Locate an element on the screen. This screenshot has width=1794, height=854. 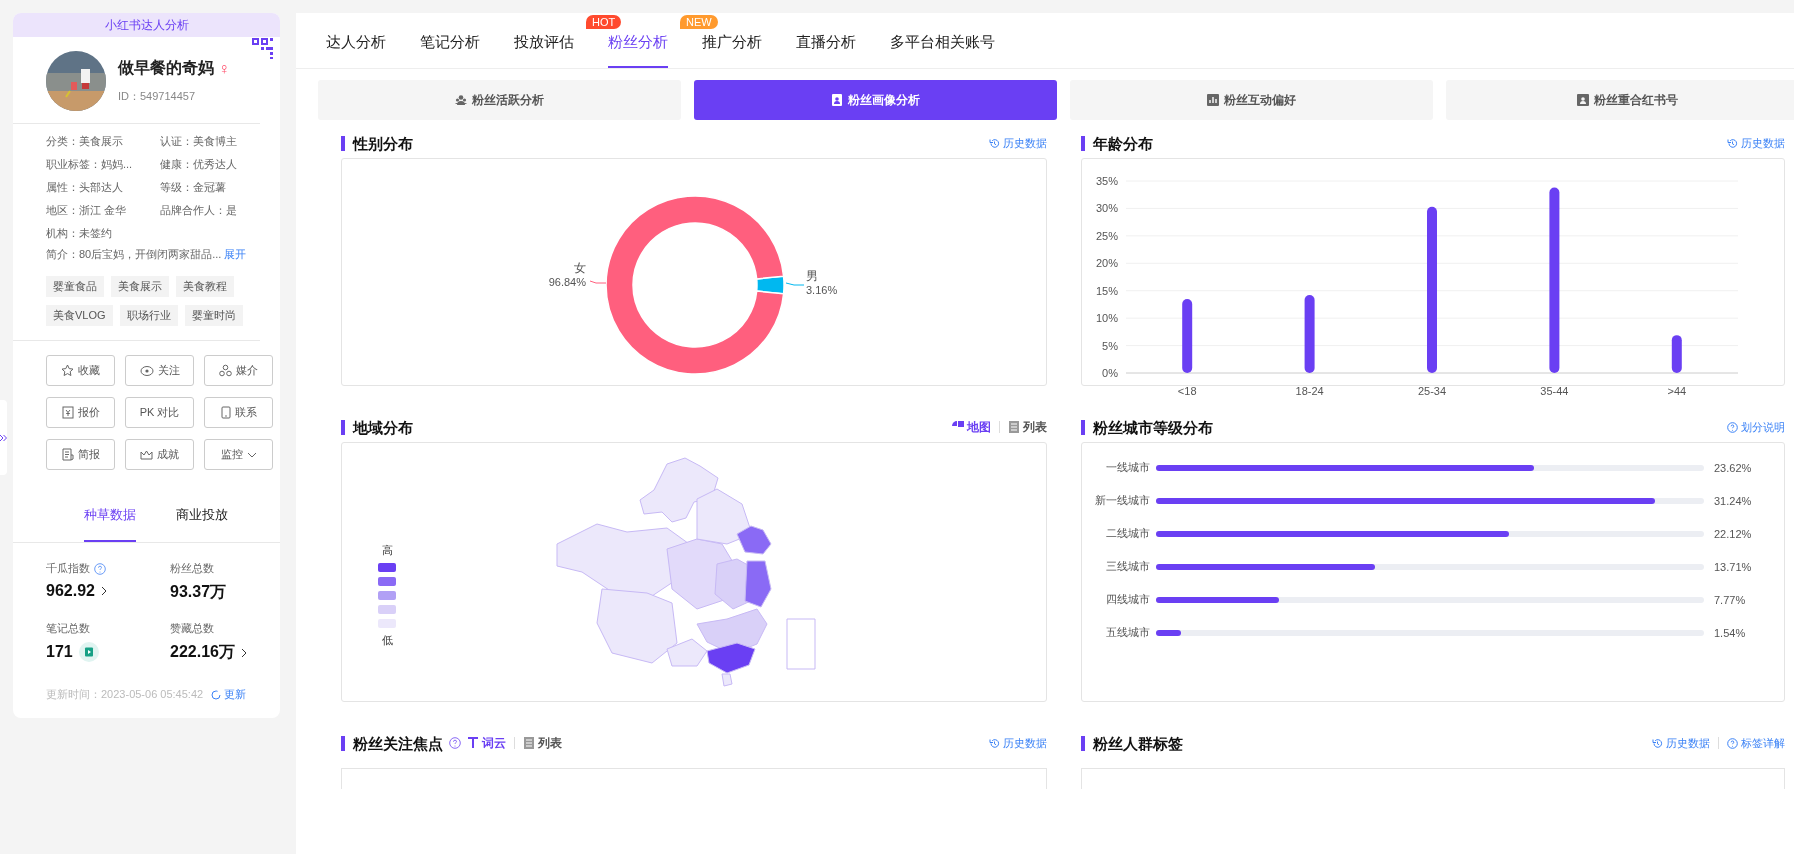
slice-value: 3.16% is located at coordinates (822, 290).